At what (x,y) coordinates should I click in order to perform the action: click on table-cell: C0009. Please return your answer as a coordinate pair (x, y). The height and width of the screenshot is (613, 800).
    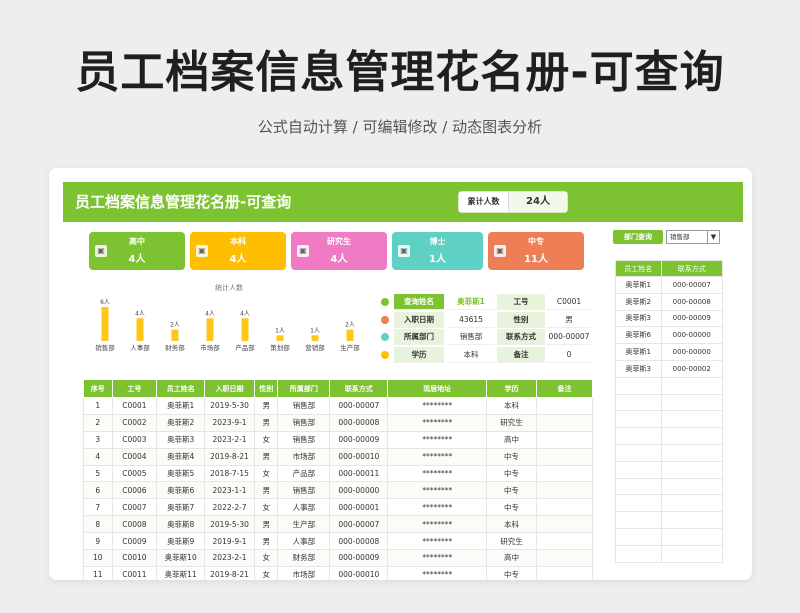
    Looking at the image, I should click on (134, 541).